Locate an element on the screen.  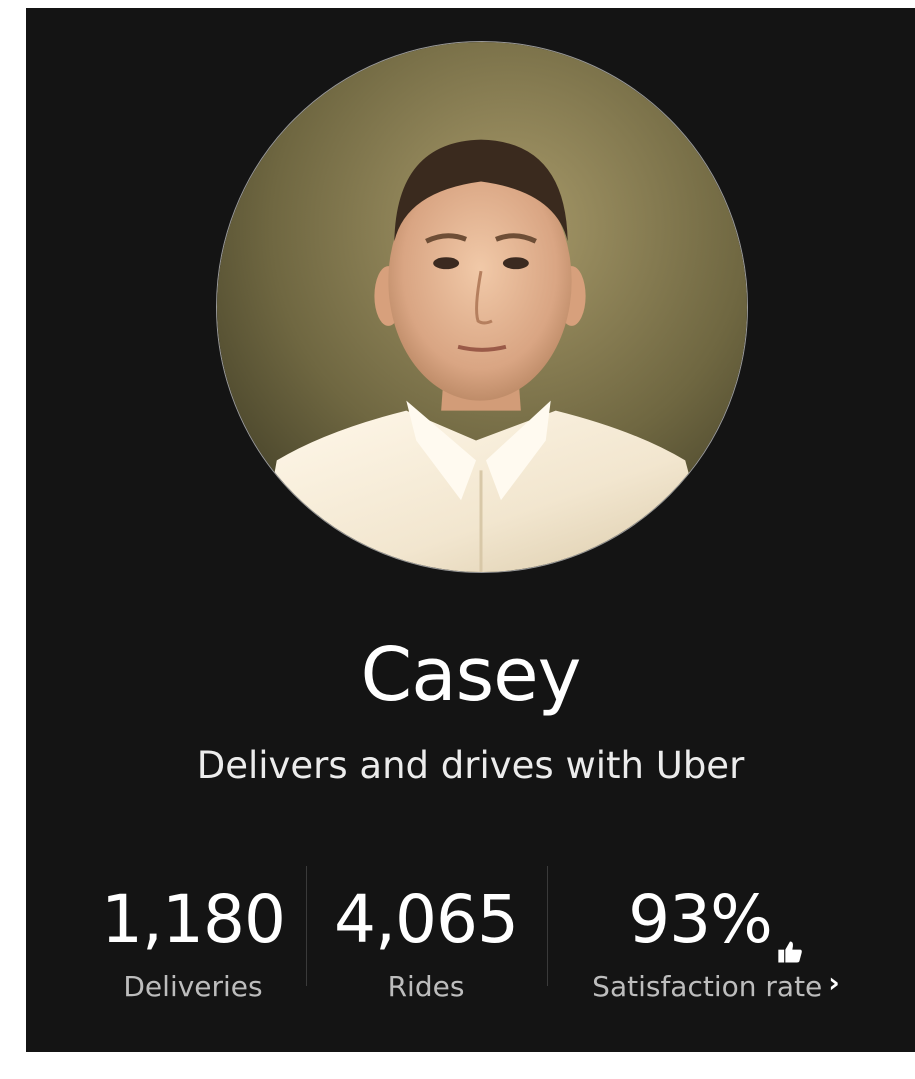
stat-rides: 4,065 Rides is located at coordinates (426, 943).